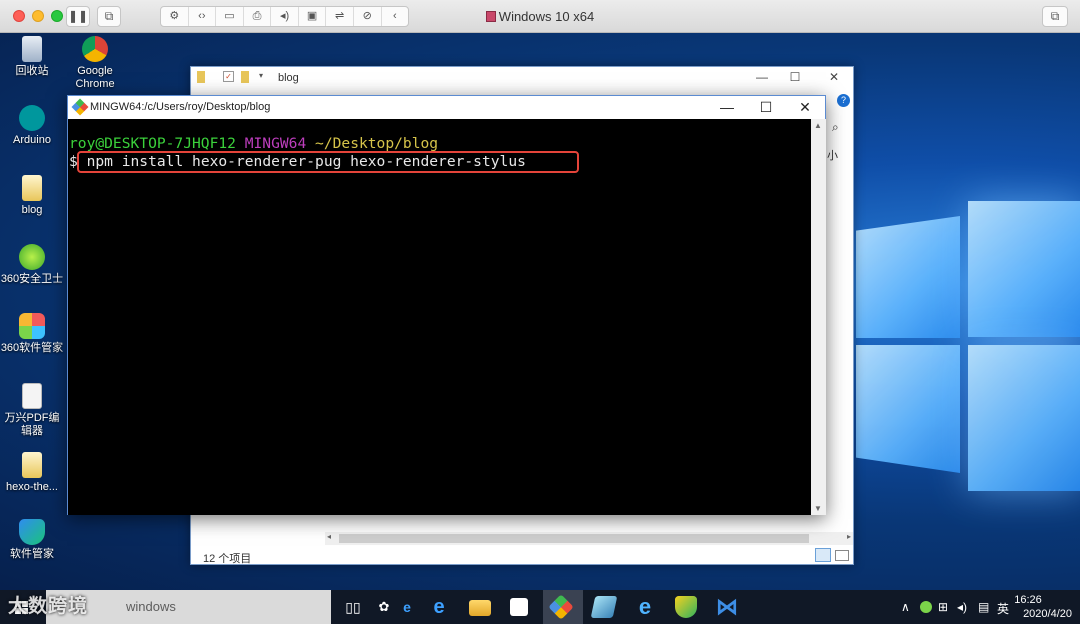 This screenshot has width=1080, height=624. What do you see at coordinates (32, 326) in the screenshot?
I see `360-manager-icon` at bounding box center [32, 326].